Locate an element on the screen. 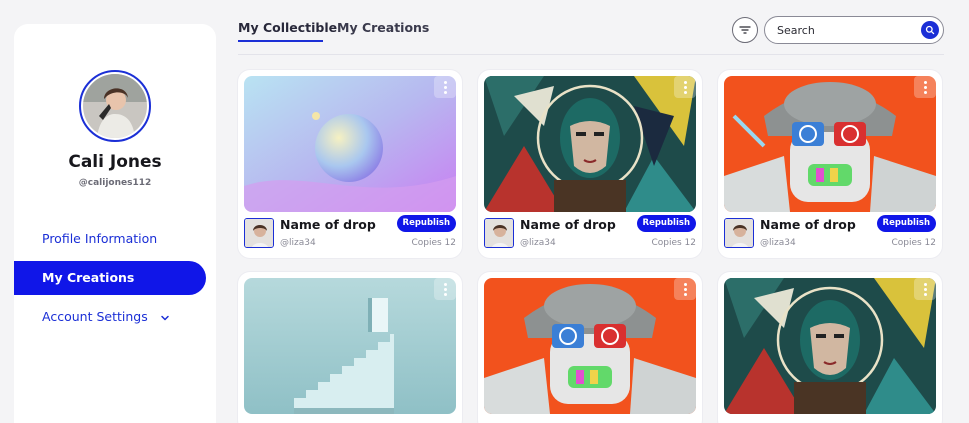 The image size is (969, 423). header-divider is located at coordinates (591, 54).